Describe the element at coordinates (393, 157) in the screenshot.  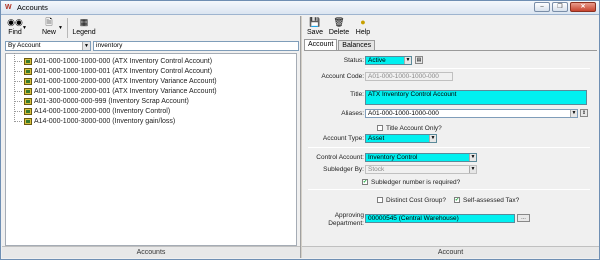
I see `control-account-value: Inventory Control` at that location.